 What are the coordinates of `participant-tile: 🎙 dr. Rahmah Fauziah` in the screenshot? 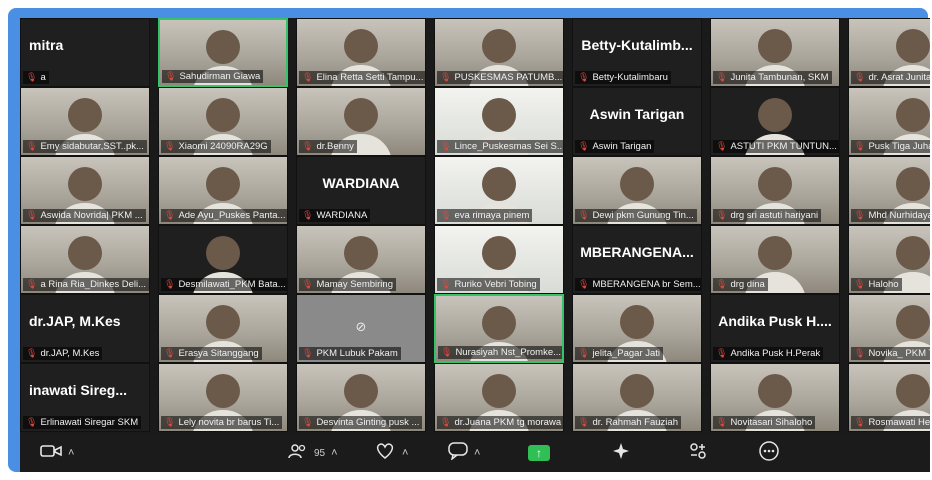 It's located at (637, 397).